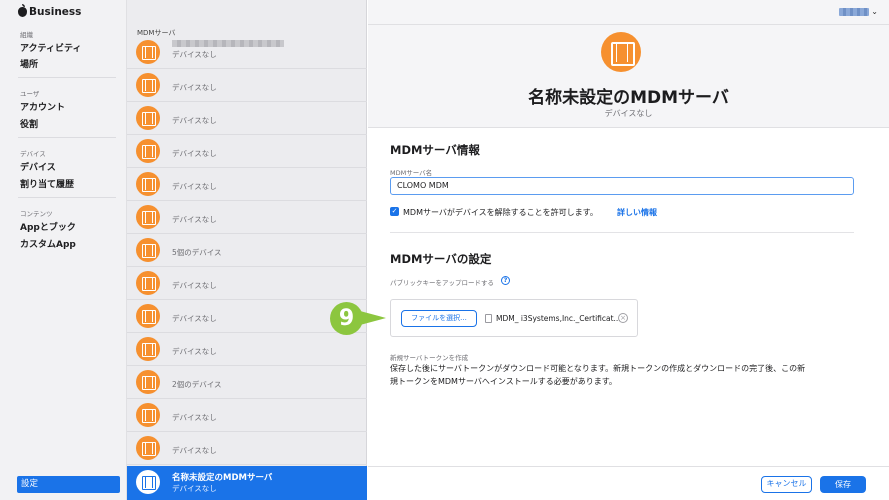  I want to click on save-button: 保存, so click(843, 484).